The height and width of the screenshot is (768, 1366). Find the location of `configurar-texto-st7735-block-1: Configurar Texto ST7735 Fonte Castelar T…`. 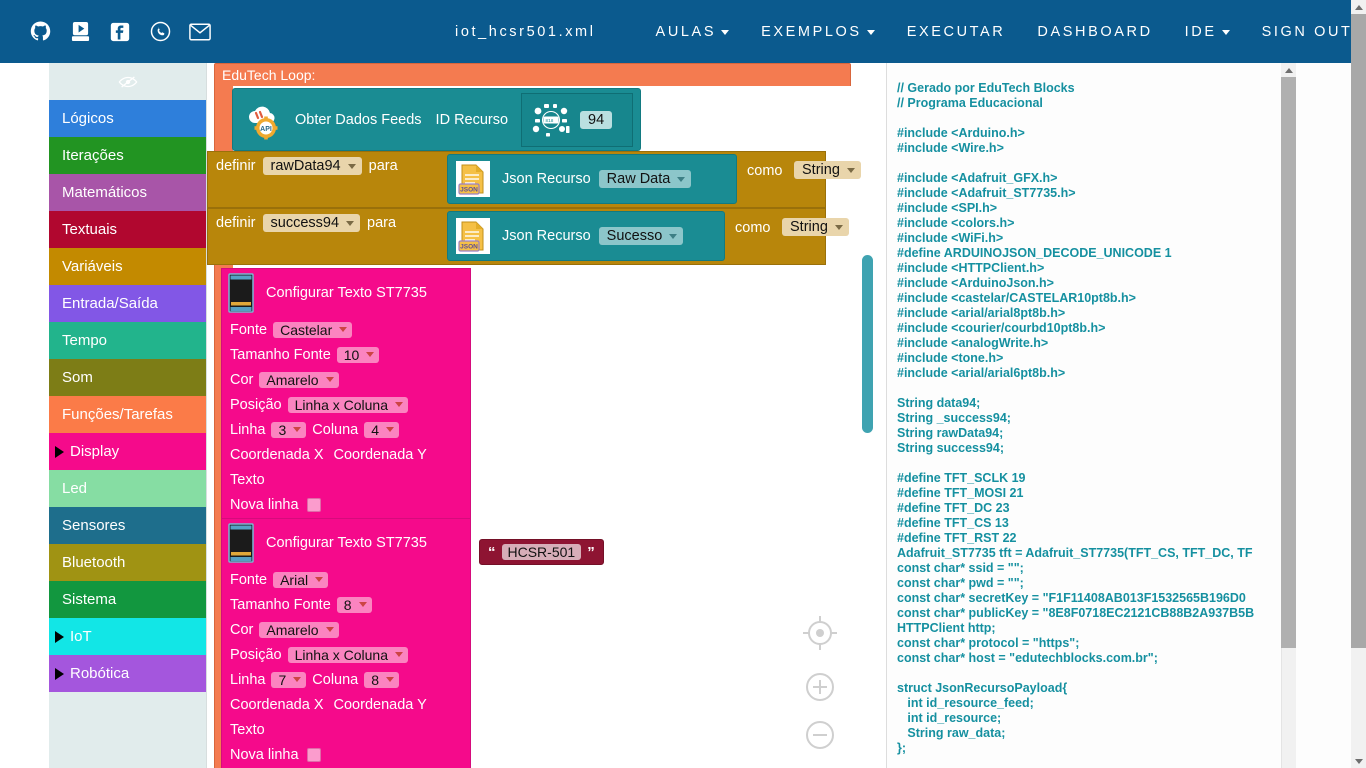

configurar-texto-st7735-block-1: Configurar Texto ST7735 Fonte Castelar T… is located at coordinates (346, 399).